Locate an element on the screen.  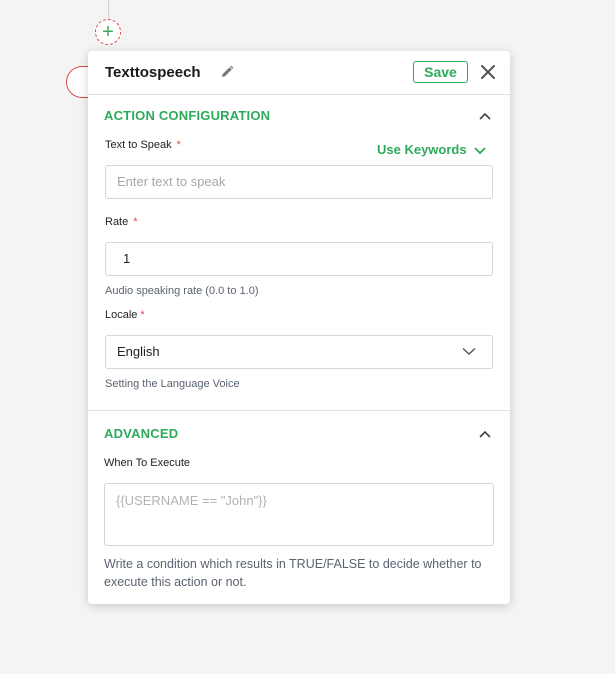
when-to-execute-label: When To Execute is located at coordinates (147, 463).